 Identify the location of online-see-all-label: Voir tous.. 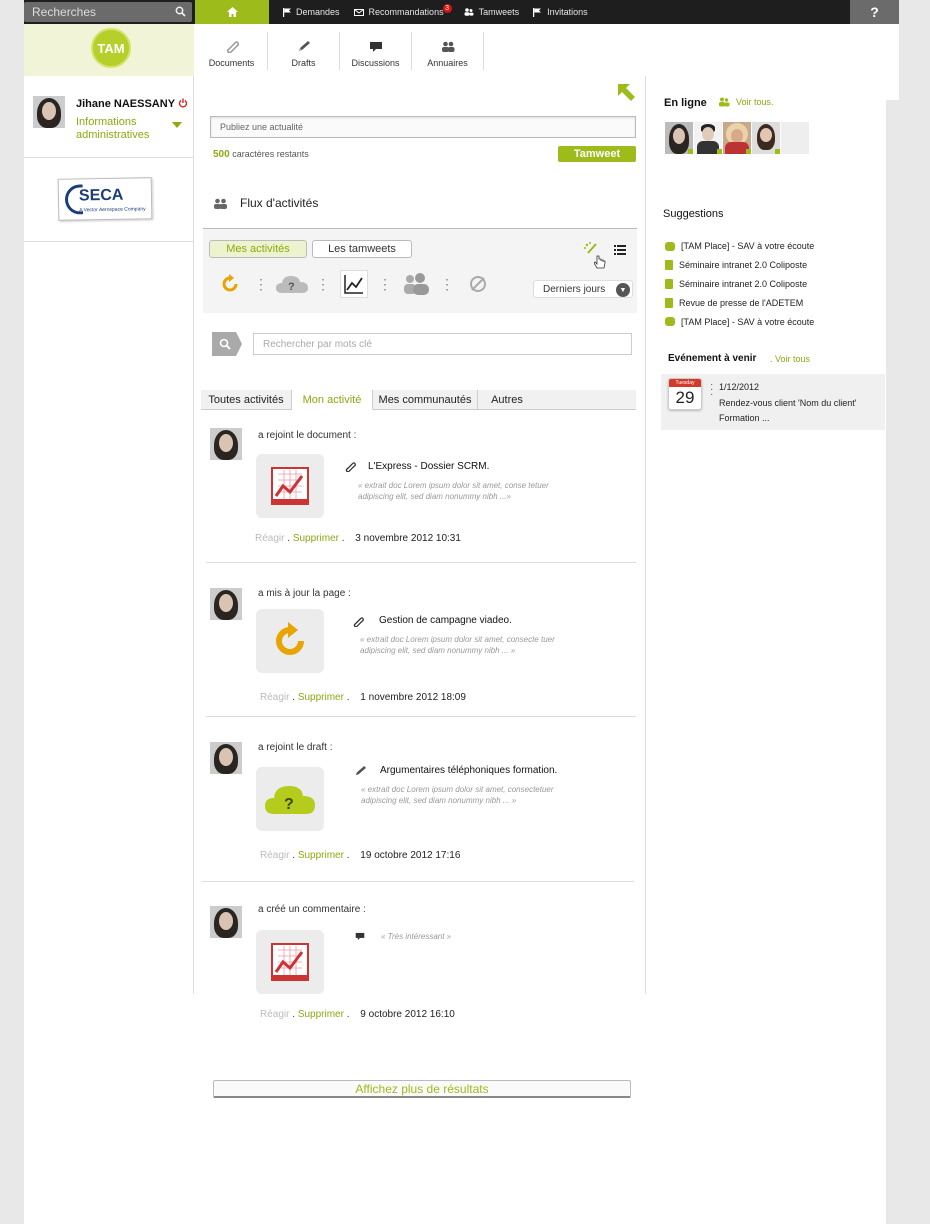
(755, 102).